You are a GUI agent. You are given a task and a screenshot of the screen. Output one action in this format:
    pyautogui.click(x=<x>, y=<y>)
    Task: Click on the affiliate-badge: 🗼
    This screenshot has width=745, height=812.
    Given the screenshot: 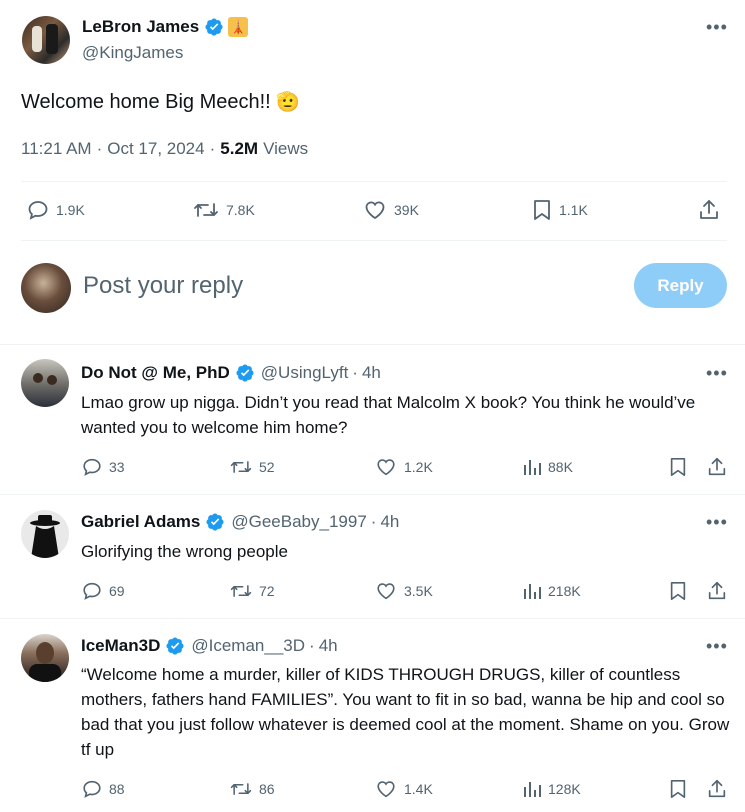 What is the action you would take?
    pyautogui.click(x=238, y=27)
    